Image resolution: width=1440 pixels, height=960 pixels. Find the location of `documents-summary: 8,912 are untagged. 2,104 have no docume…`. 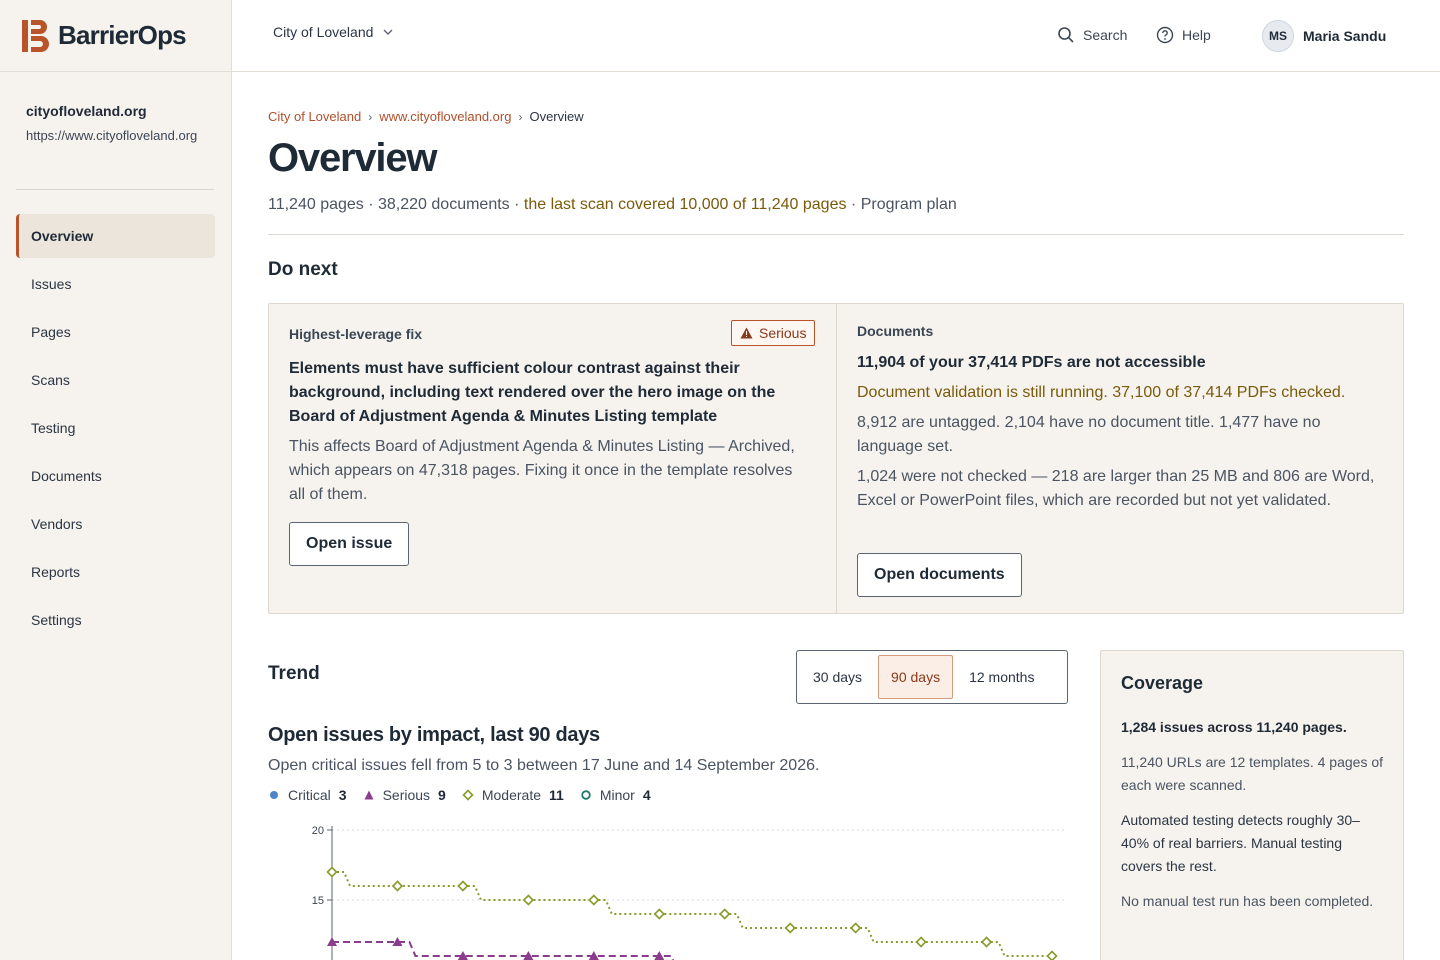

documents-summary: 8,912 are untagged. 2,104 have no docume… is located at coordinates (1089, 434).